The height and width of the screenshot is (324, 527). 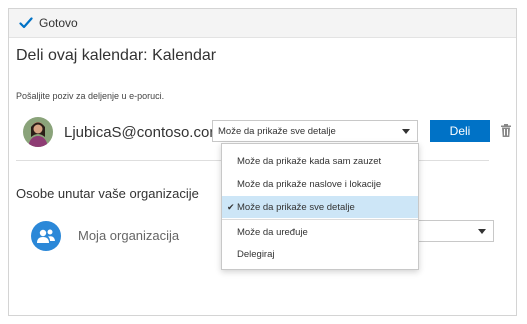 What do you see at coordinates (320, 254) in the screenshot?
I see `menu-item-delegate: Delegiraj` at bounding box center [320, 254].